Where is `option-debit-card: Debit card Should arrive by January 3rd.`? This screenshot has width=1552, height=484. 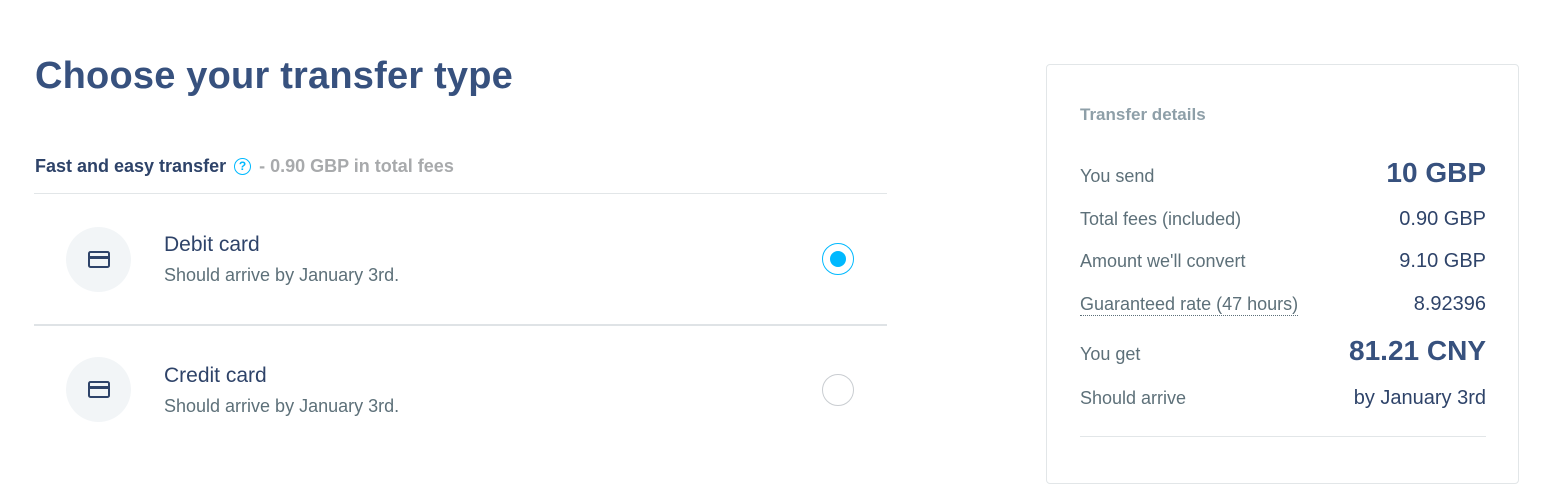 option-debit-card: Debit card Should arrive by January 3rd. is located at coordinates (460, 259).